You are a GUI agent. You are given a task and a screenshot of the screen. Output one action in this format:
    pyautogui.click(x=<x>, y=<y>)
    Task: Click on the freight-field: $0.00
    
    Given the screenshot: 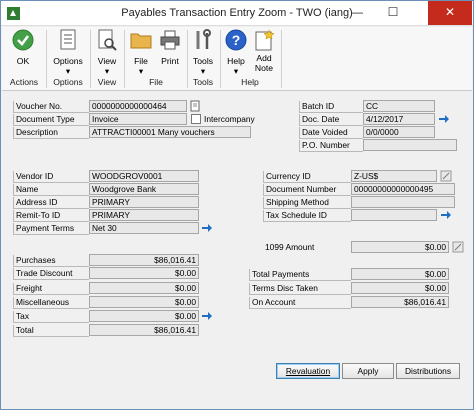 What is the action you would take?
    pyautogui.click(x=144, y=288)
    